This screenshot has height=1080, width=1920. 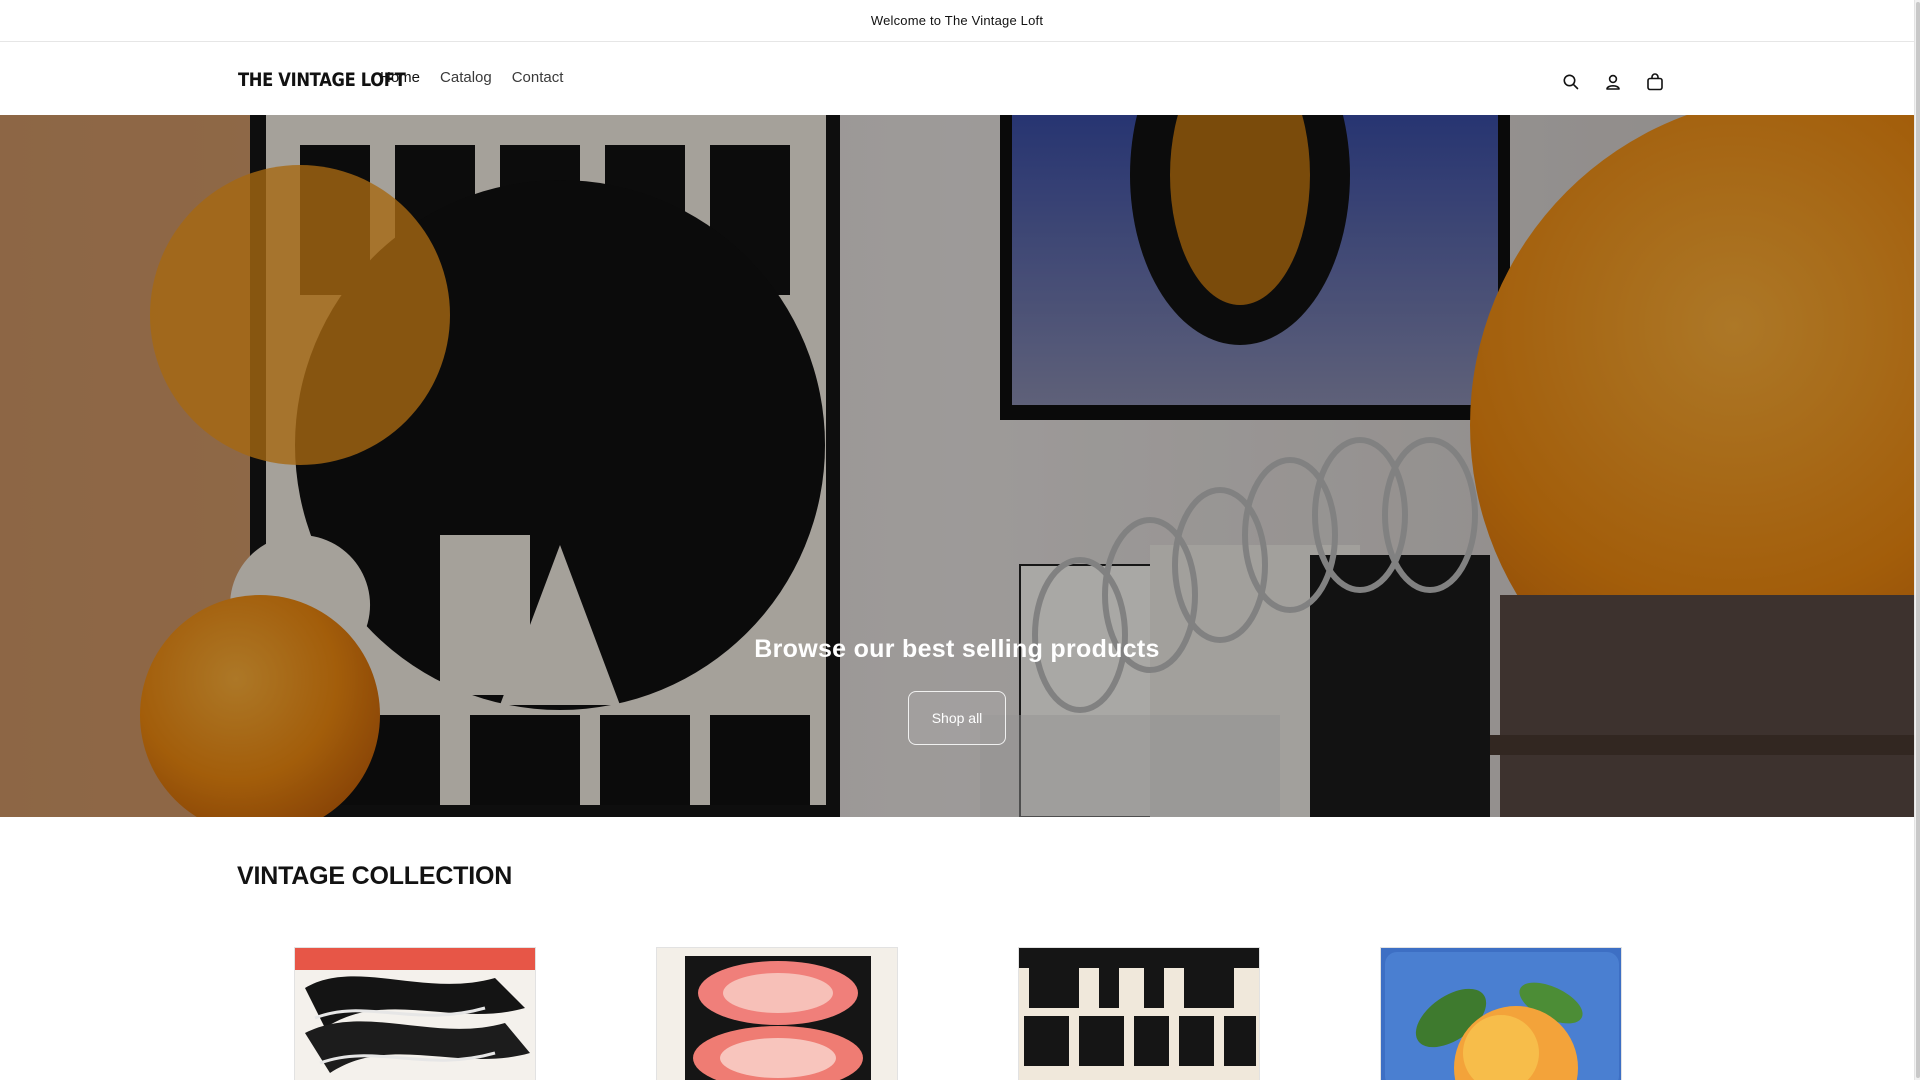 I want to click on the-shape-poster-image, so click(x=1139, y=1014).